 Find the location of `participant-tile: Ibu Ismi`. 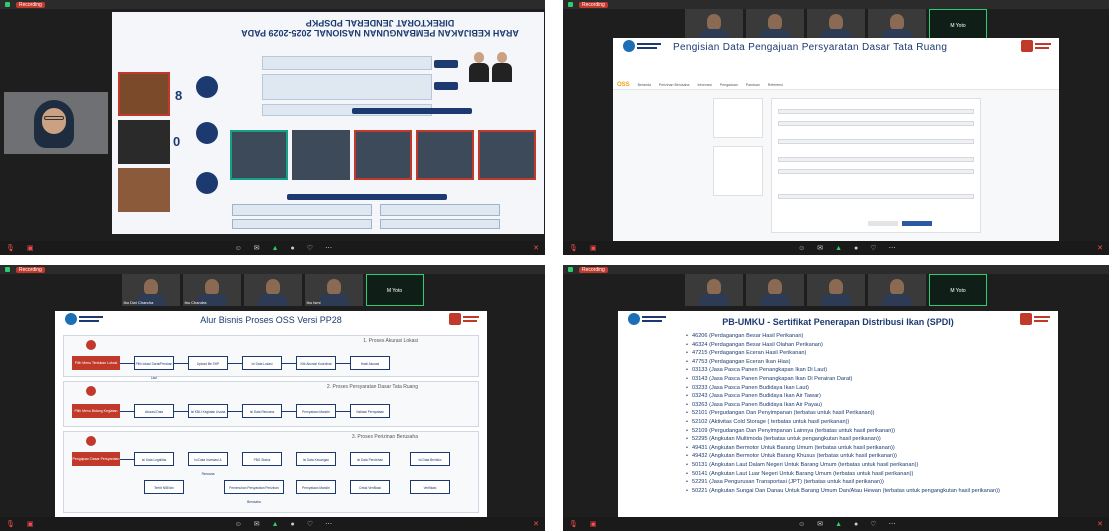

participant-tile: Ibu Ismi is located at coordinates (333, 290).